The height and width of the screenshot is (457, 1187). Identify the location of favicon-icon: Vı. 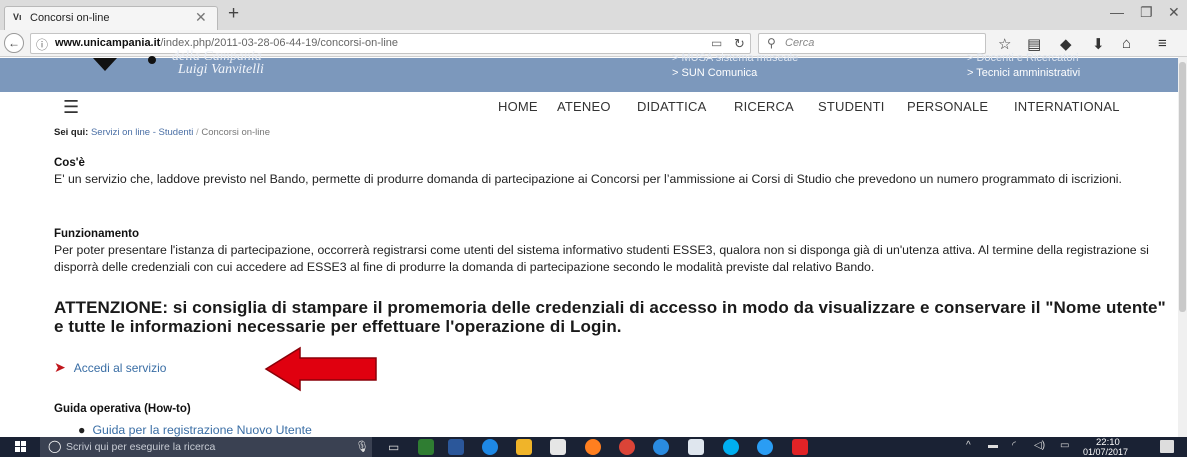
(17, 17).